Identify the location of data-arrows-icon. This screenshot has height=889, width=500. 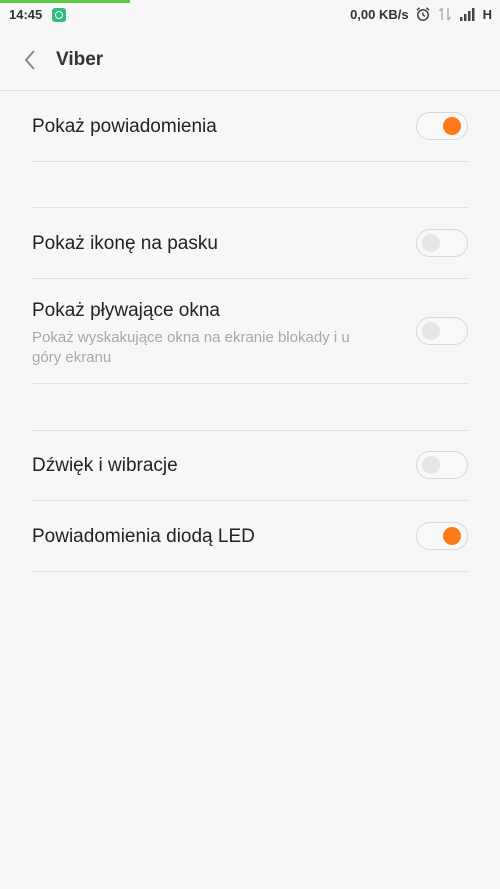
(444, 14).